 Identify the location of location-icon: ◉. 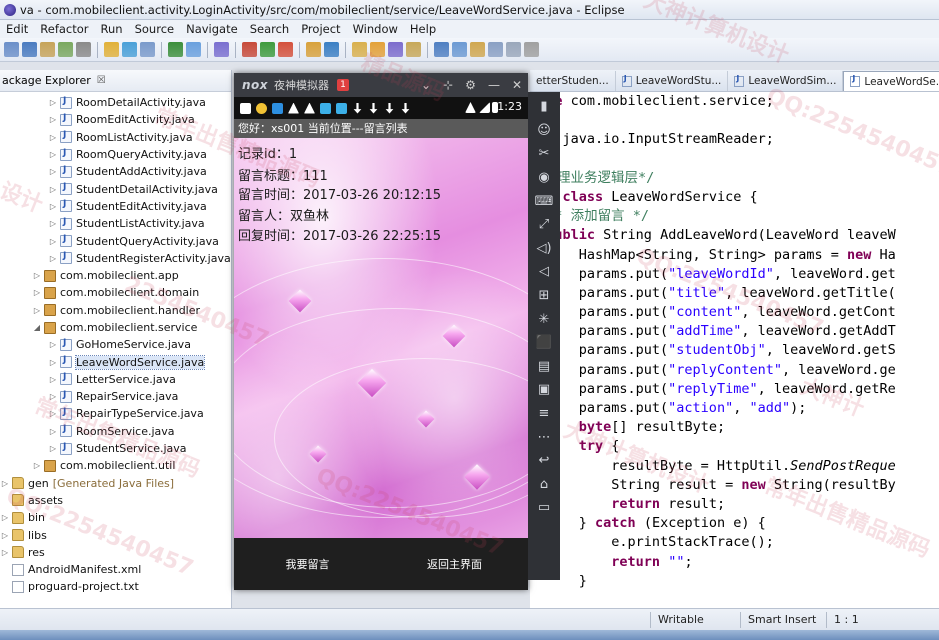
(544, 178).